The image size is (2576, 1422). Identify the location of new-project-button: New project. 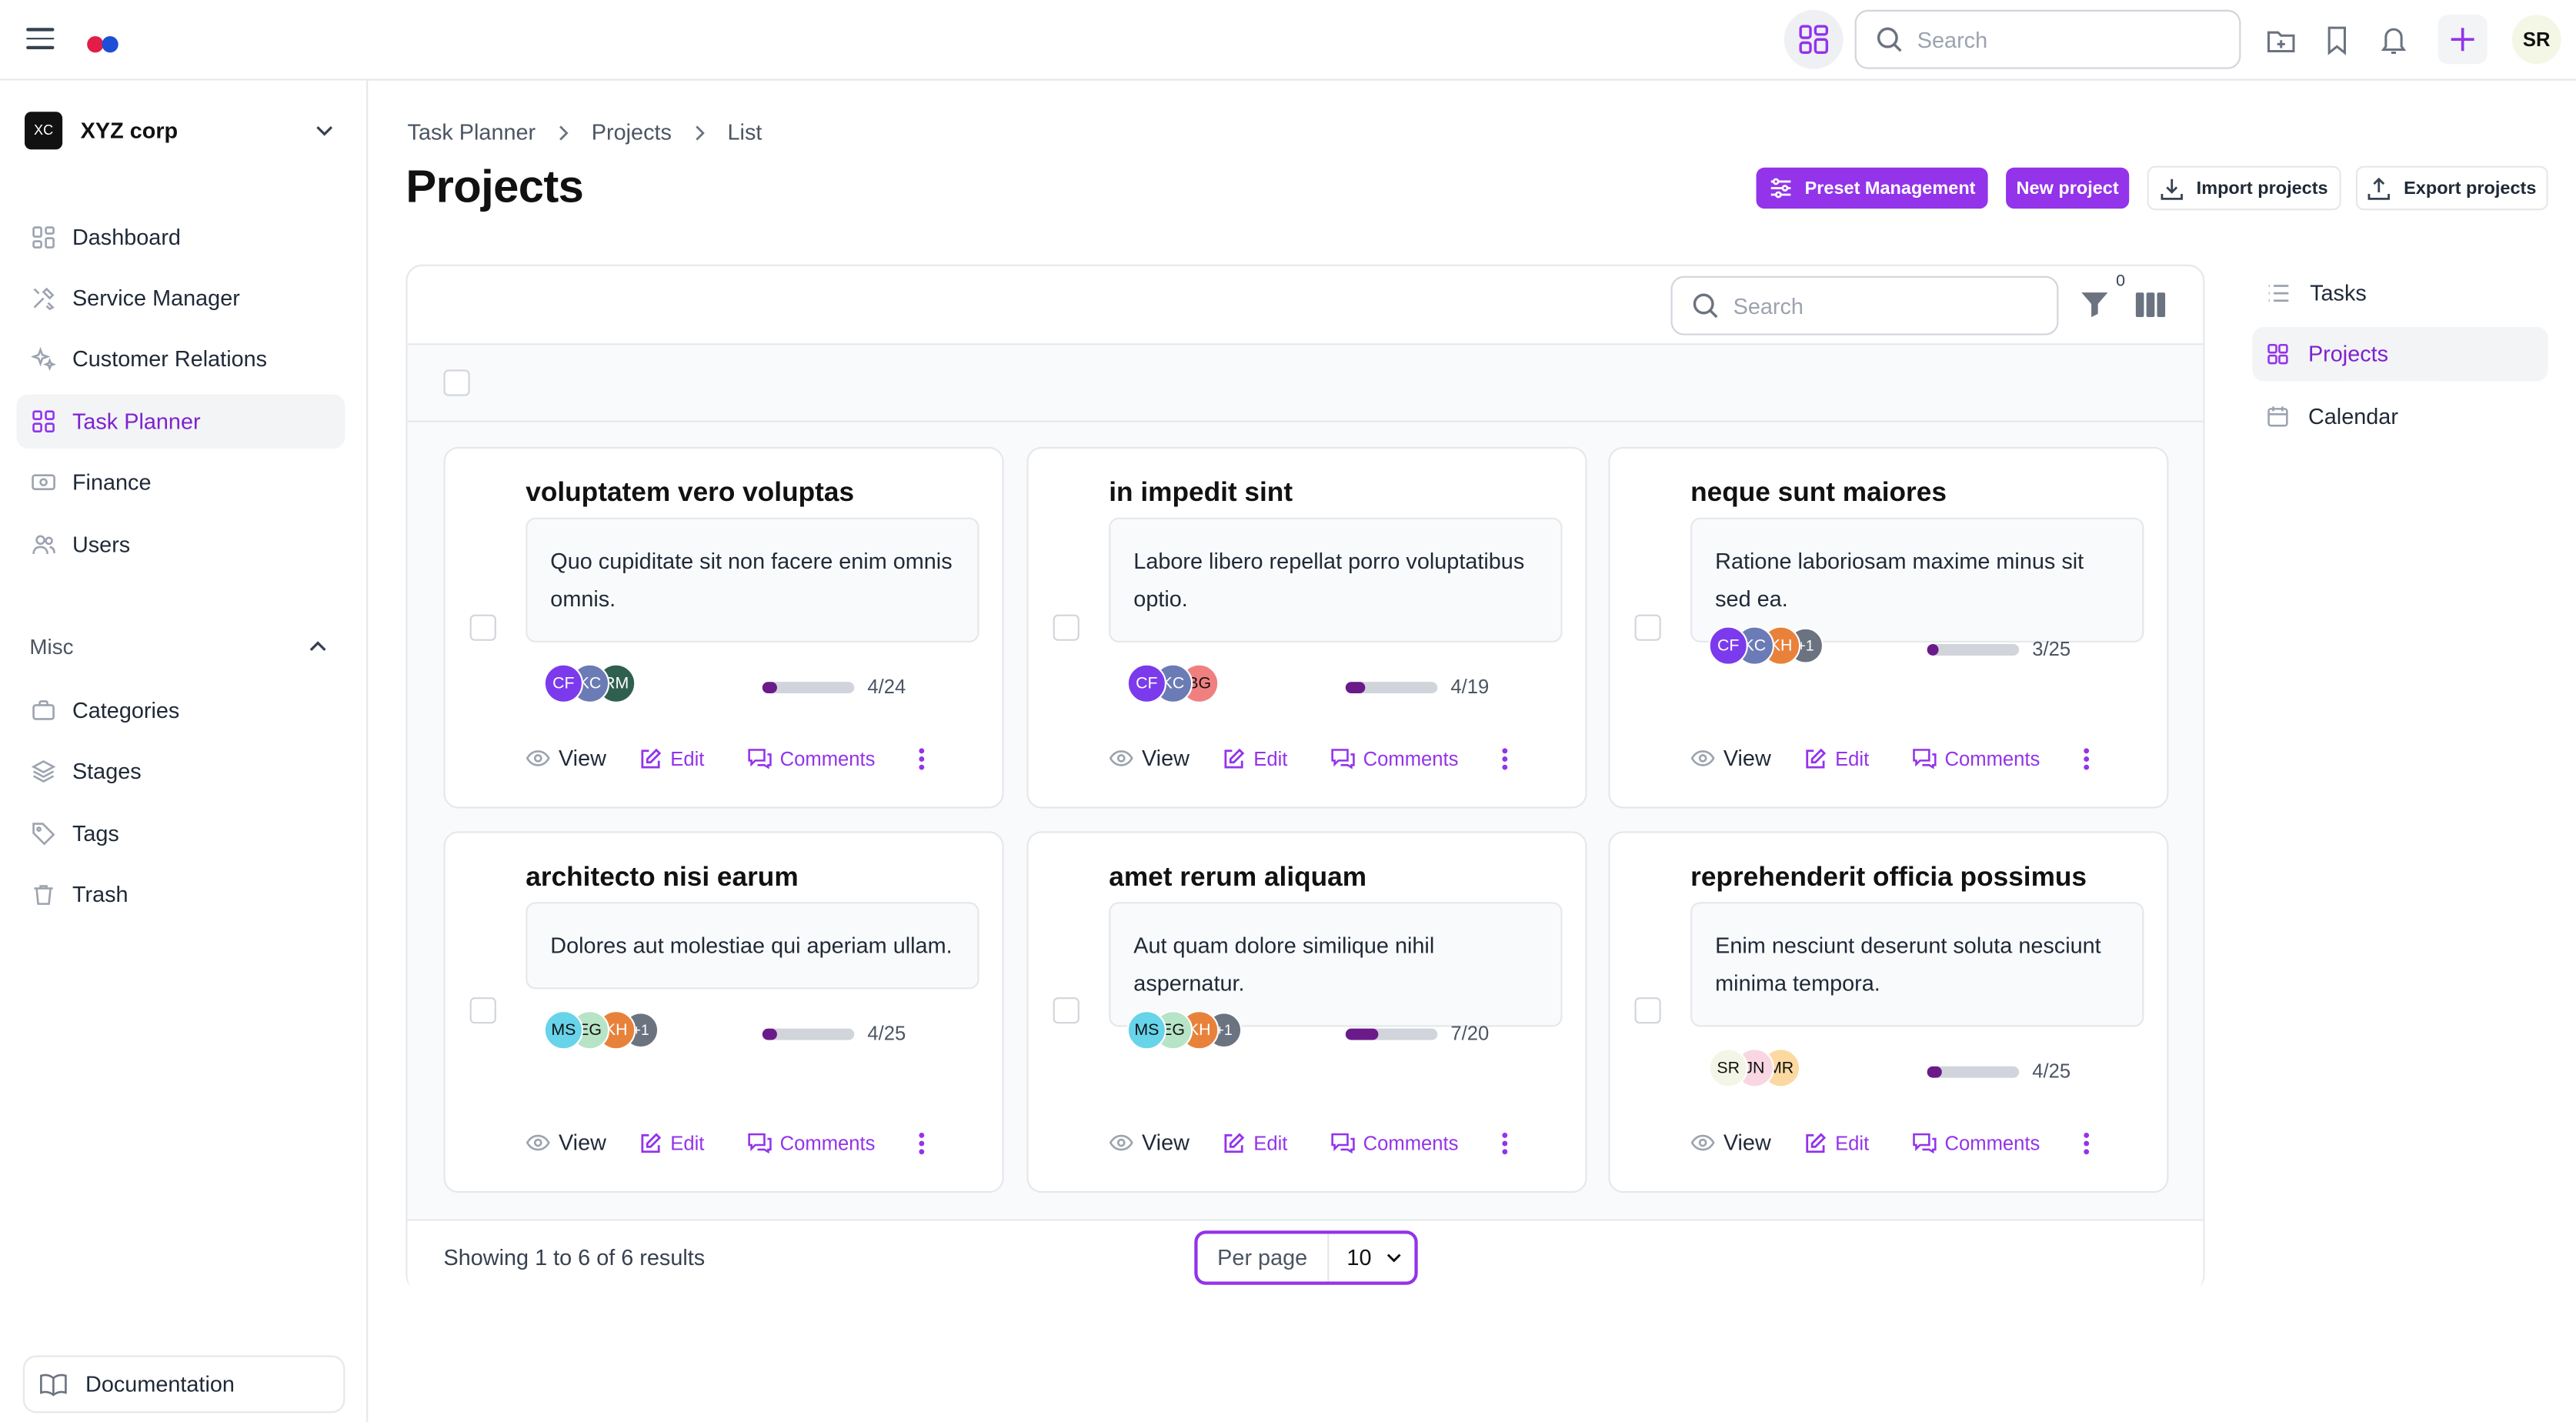
(2068, 188).